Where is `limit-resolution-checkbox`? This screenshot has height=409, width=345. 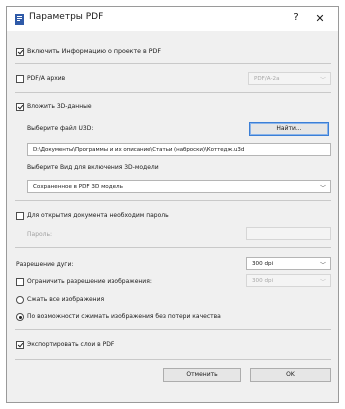 limit-resolution-checkbox is located at coordinates (20, 282).